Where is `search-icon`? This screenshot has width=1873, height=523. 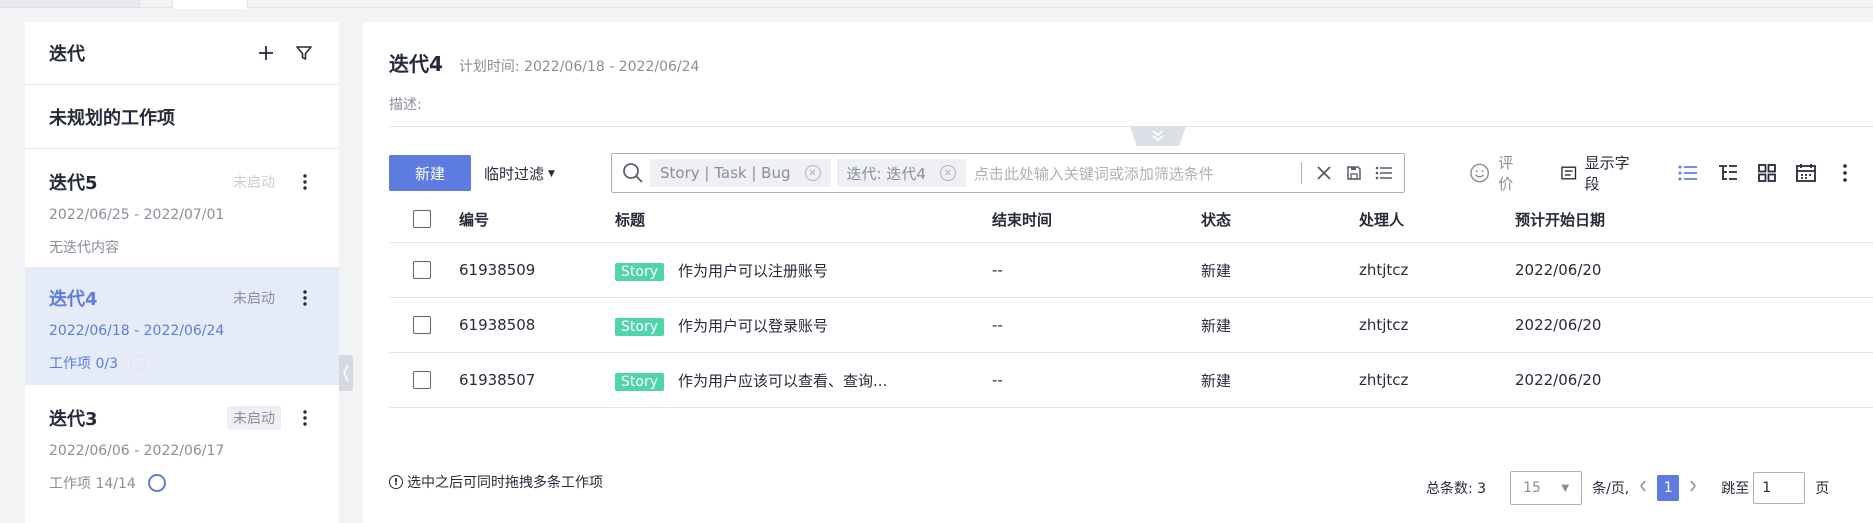 search-icon is located at coordinates (633, 173).